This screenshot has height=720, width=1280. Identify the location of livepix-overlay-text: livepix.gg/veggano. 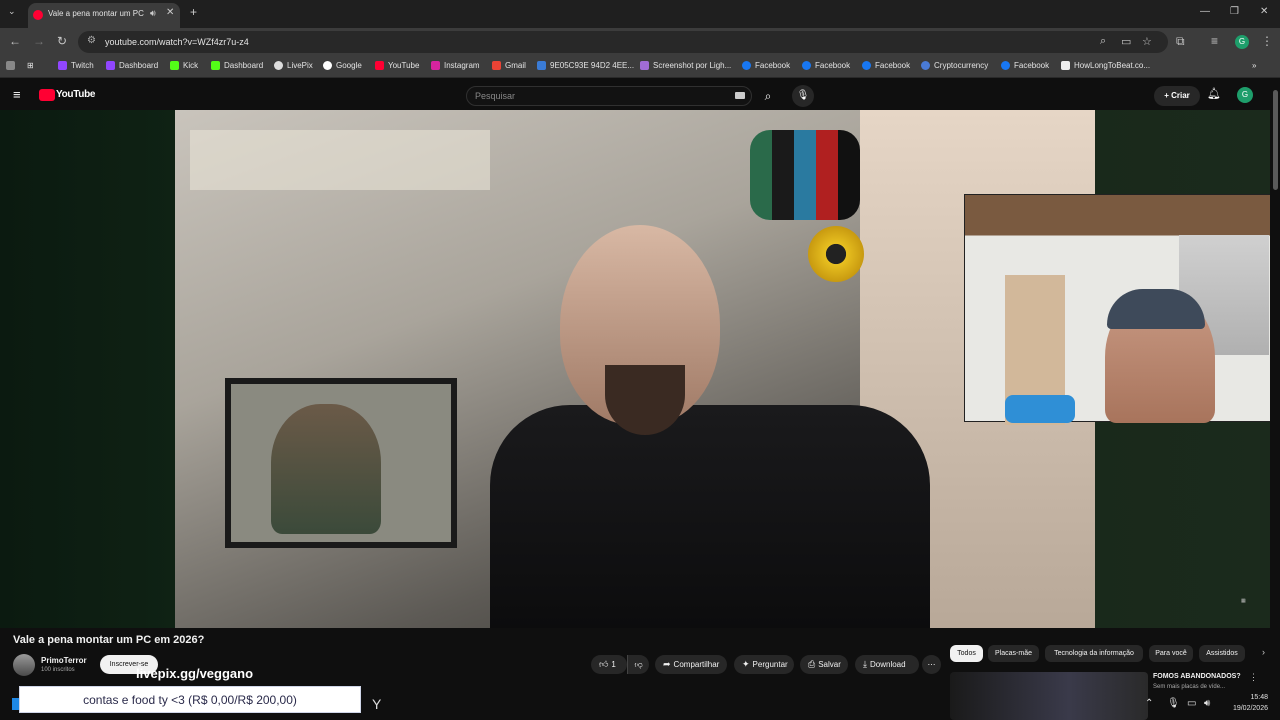
(195, 673).